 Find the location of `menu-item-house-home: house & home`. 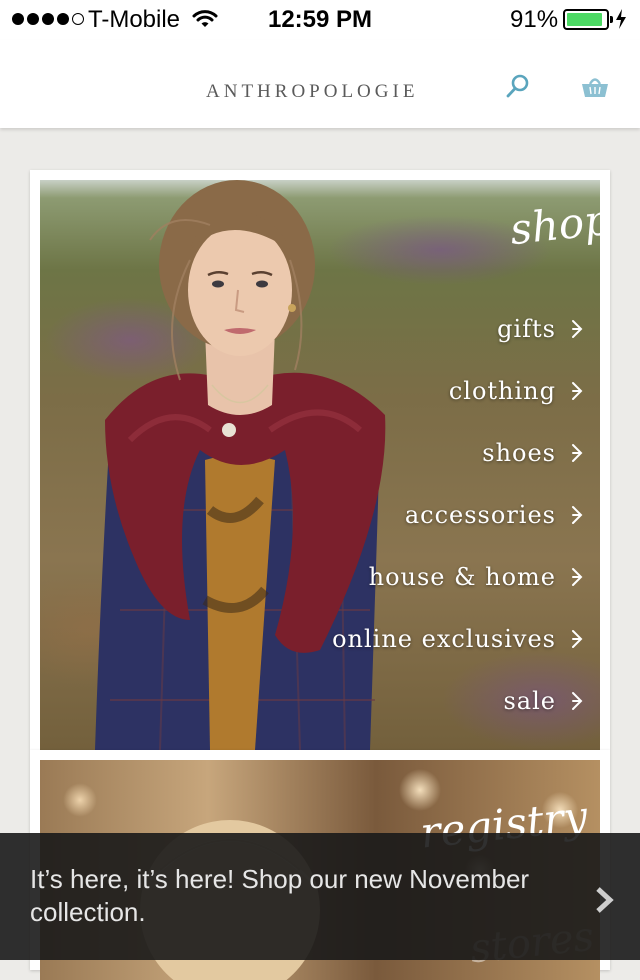

menu-item-house-home: house & home is located at coordinates (458, 577).